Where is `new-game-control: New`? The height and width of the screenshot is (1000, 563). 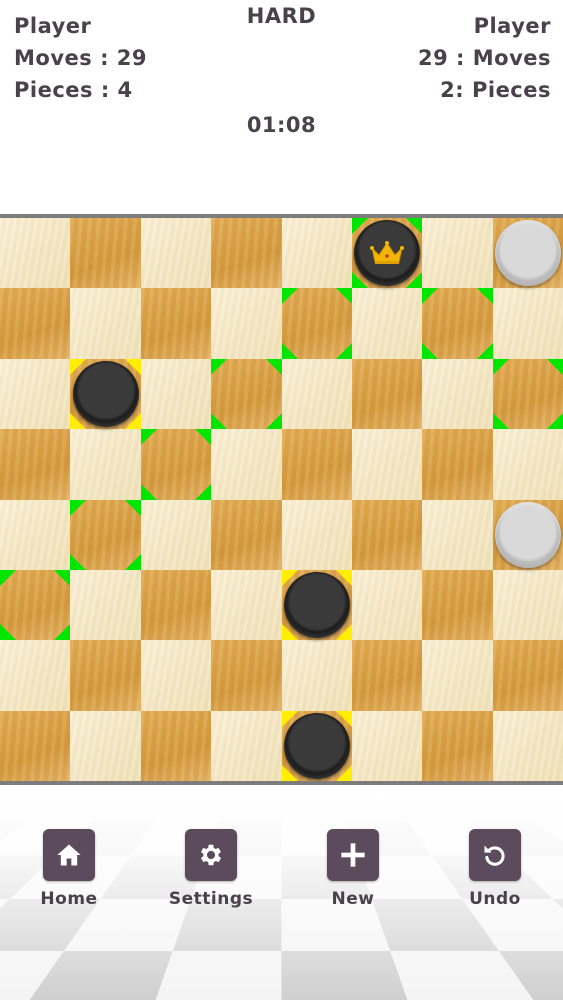
new-game-control: New is located at coordinates (353, 874).